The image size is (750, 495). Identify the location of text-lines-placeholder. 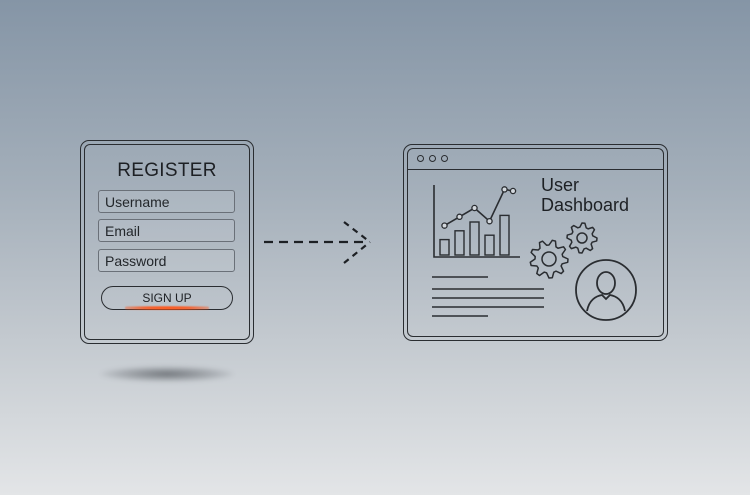
(488, 296).